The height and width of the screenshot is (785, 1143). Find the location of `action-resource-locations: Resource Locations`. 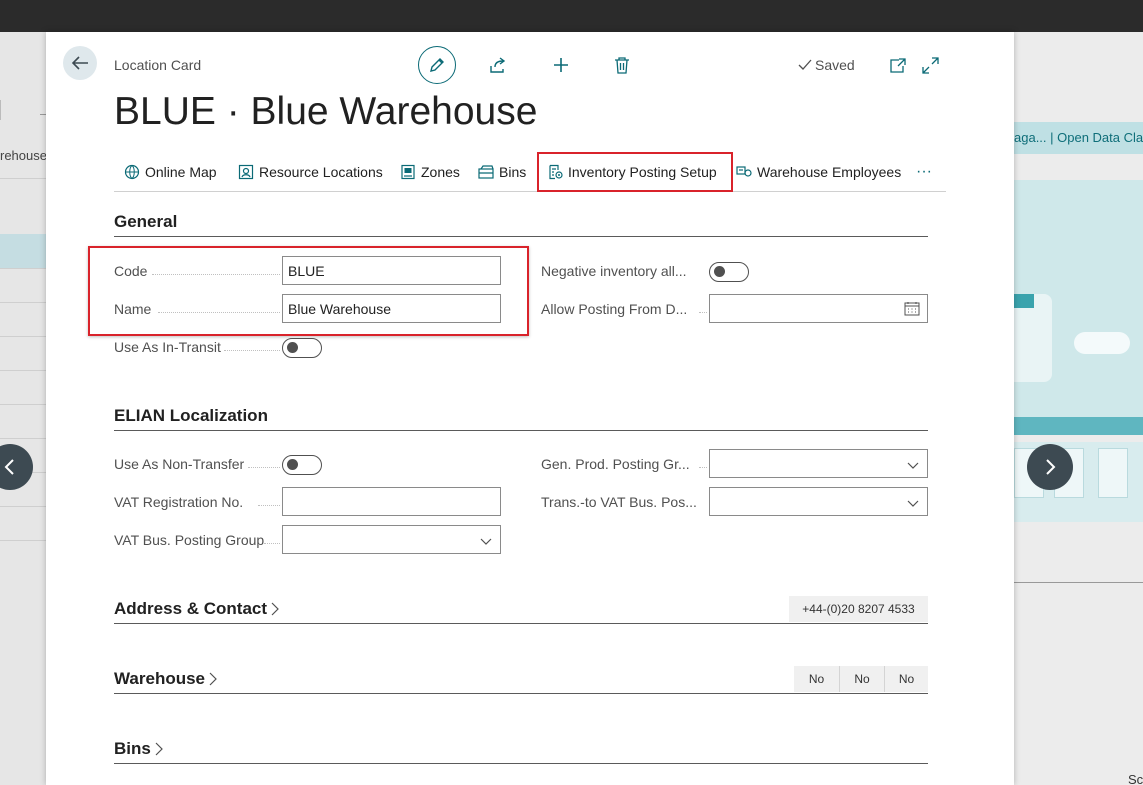

action-resource-locations: Resource Locations is located at coordinates (310, 172).